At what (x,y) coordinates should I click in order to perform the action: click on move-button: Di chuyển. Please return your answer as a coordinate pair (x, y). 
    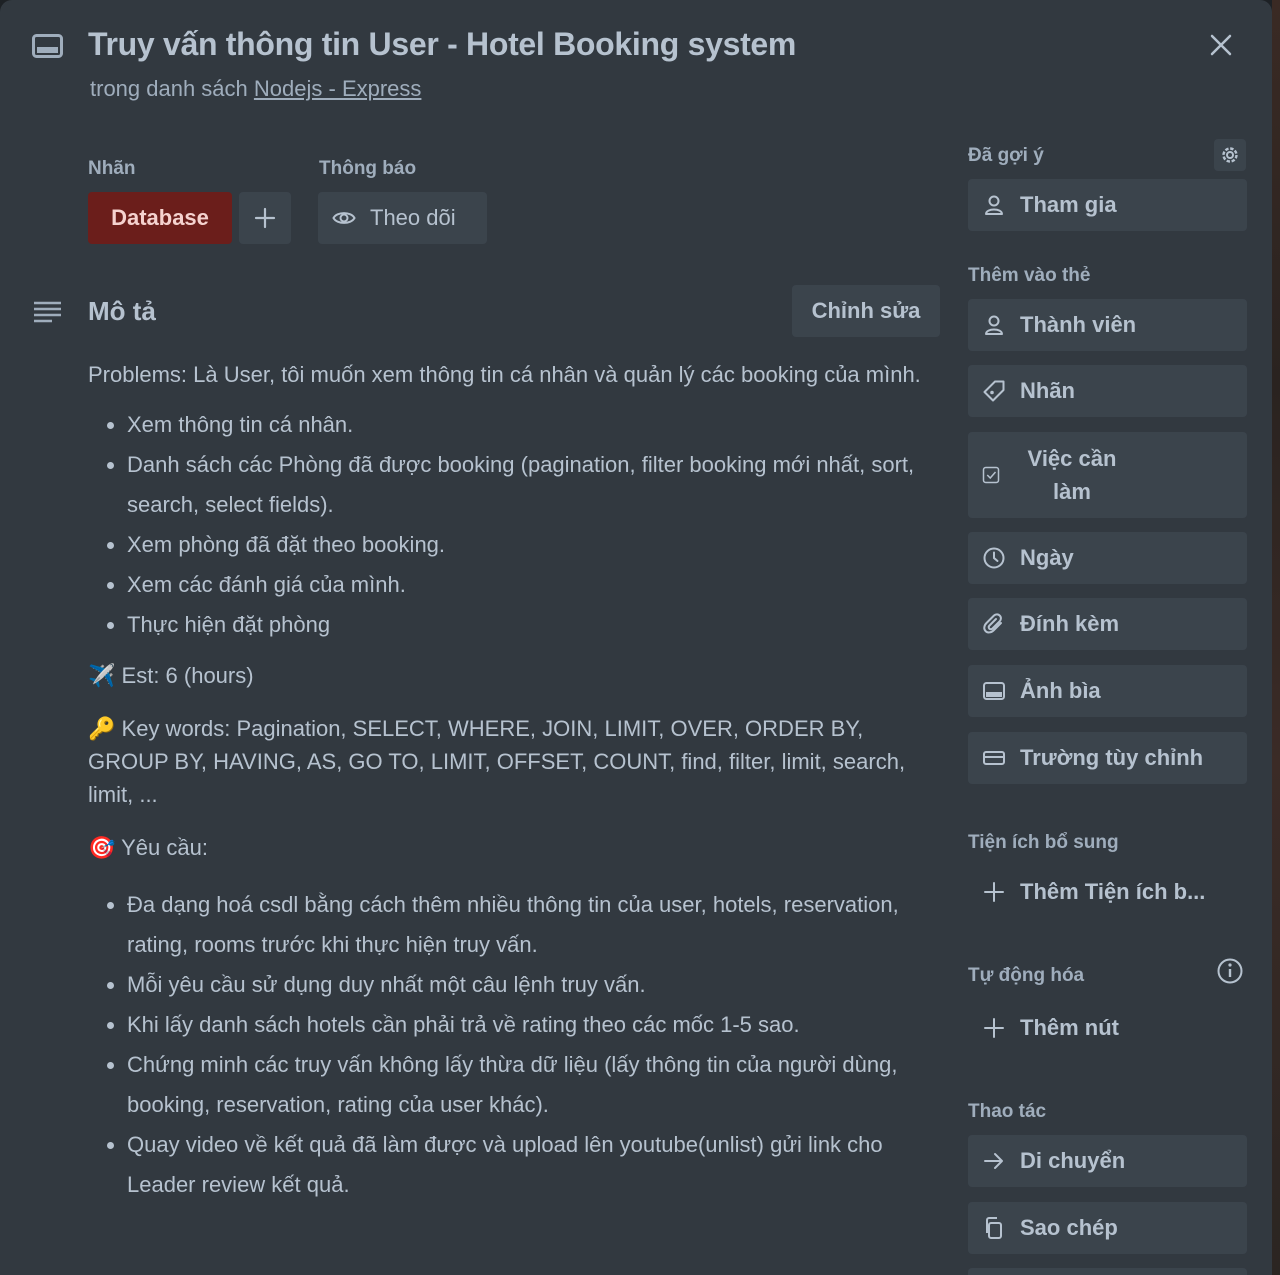
    Looking at the image, I should click on (1107, 1161).